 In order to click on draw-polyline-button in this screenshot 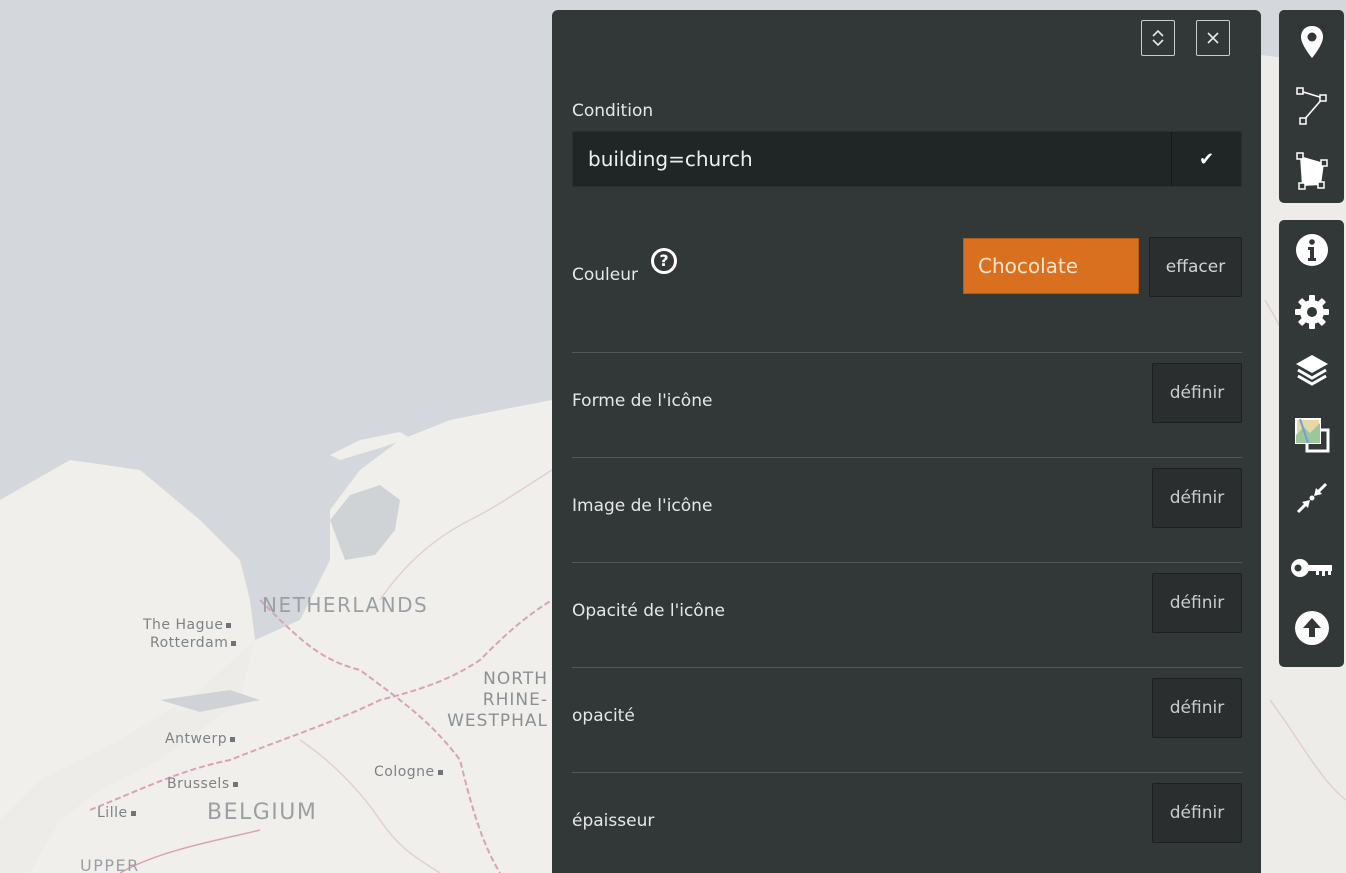, I will do `click(1311, 106)`.